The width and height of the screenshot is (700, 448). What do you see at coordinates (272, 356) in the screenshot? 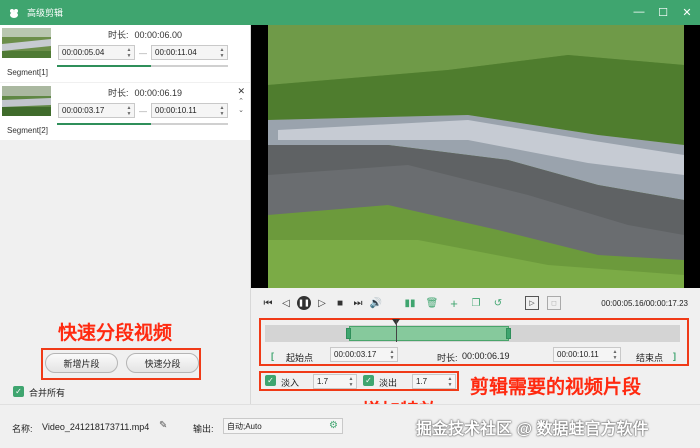
I see `start-bracket-icon: [` at bounding box center [272, 356].